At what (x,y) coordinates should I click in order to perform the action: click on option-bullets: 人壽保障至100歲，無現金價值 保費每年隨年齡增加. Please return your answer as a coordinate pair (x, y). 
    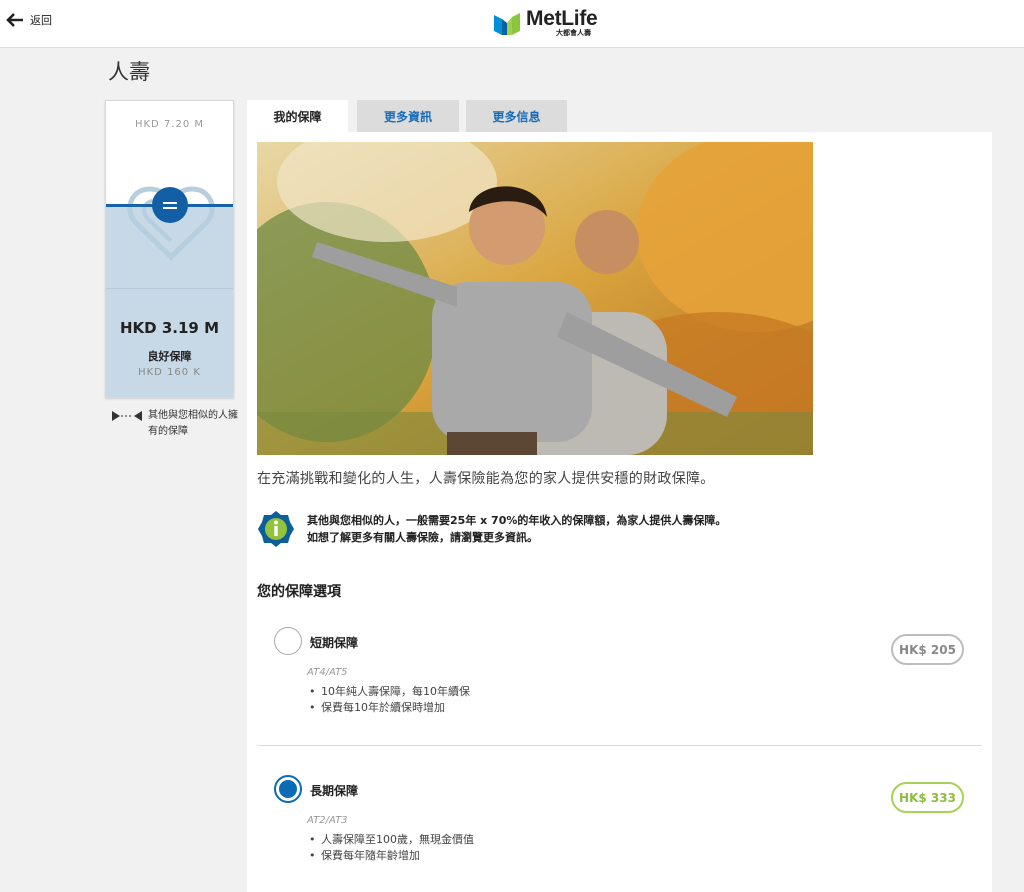
    Looking at the image, I should click on (391, 848).